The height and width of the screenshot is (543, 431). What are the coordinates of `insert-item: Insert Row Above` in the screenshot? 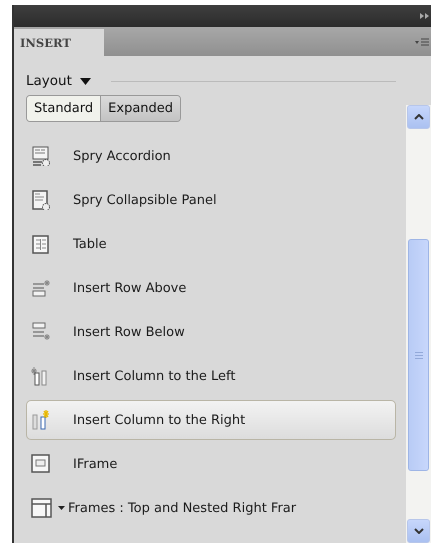 It's located at (211, 288).